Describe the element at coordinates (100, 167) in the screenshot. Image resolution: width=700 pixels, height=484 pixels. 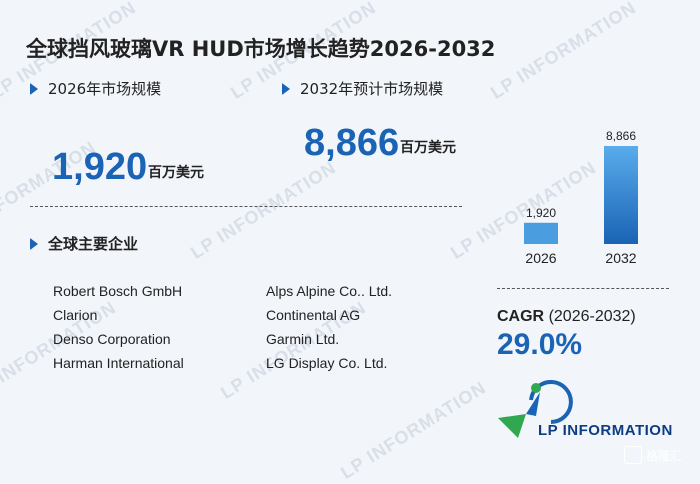
I see `value-2026: 1,920` at that location.